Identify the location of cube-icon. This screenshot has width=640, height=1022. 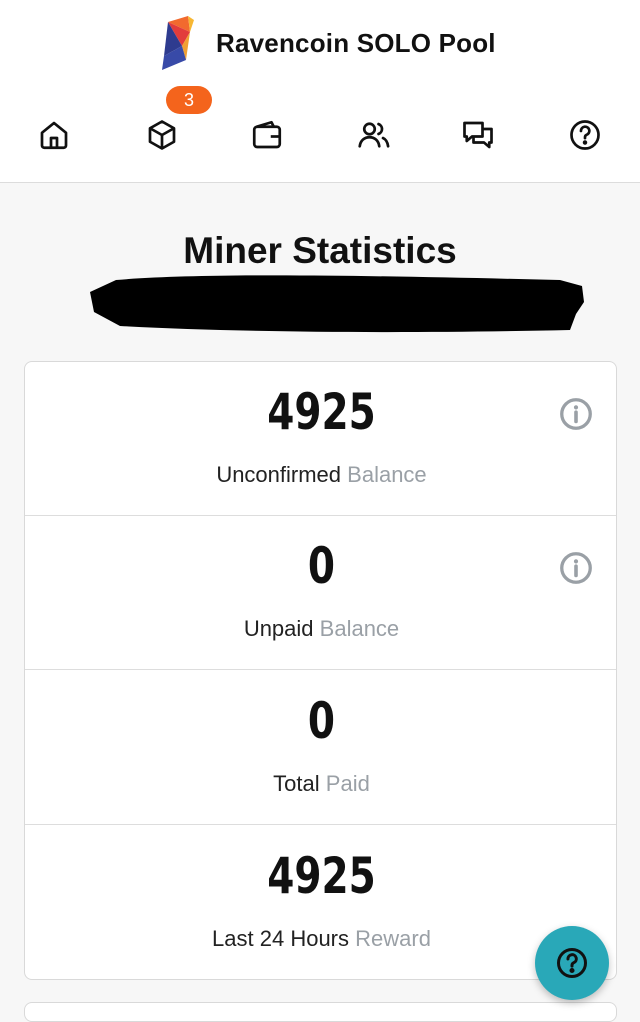
(162, 135).